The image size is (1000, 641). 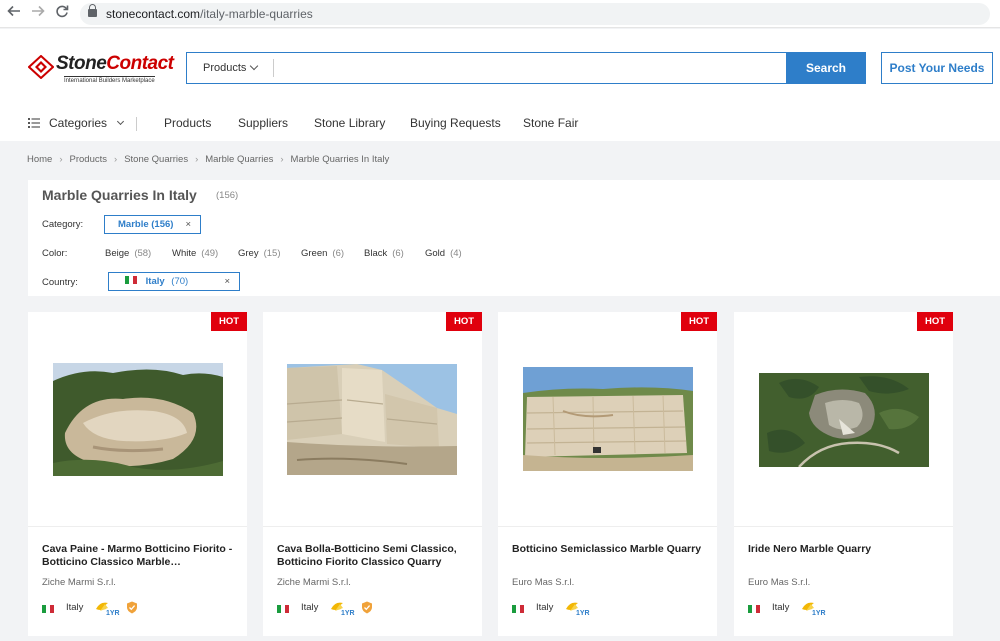 I want to click on color-option-green: Green (6), so click(x=322, y=253).